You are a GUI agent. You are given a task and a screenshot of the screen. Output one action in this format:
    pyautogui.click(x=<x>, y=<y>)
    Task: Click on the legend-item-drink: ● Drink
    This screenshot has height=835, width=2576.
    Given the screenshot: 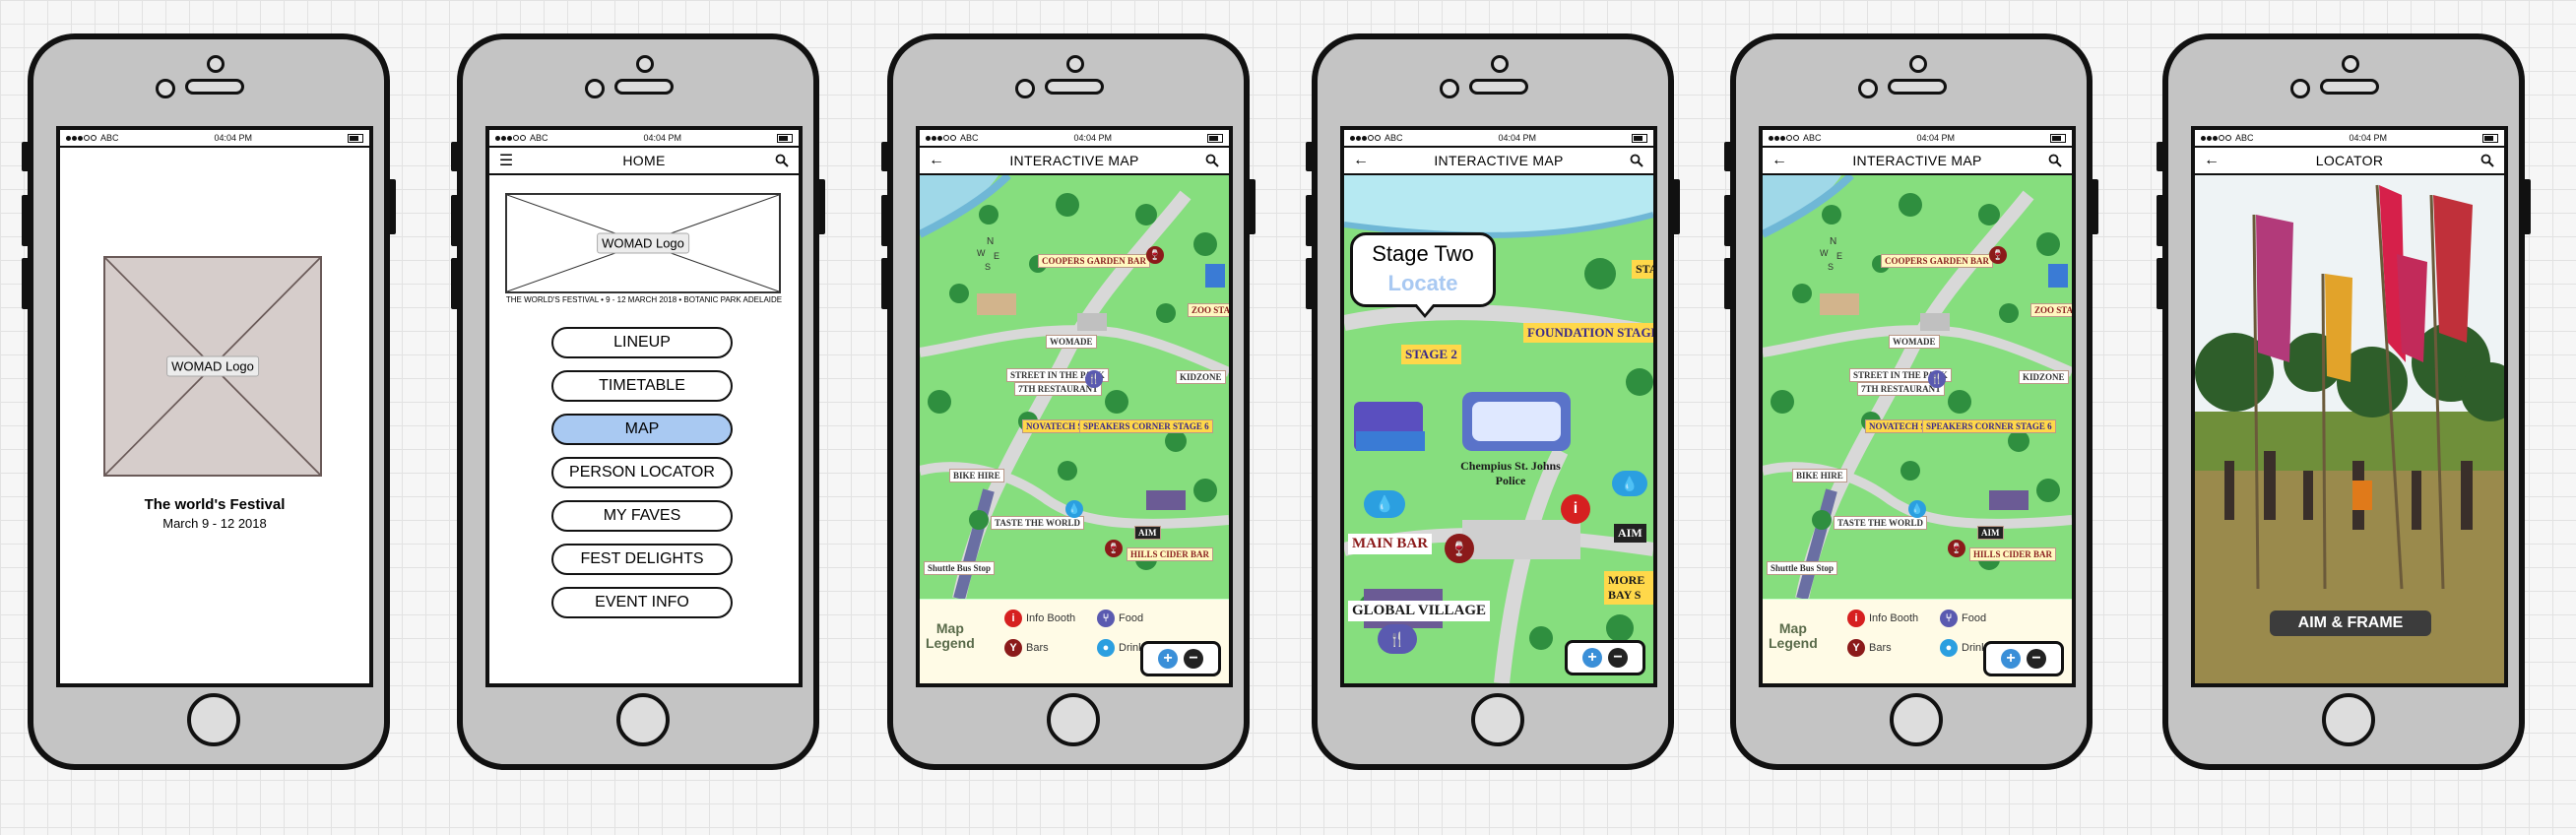 What is the action you would take?
    pyautogui.click(x=1963, y=648)
    